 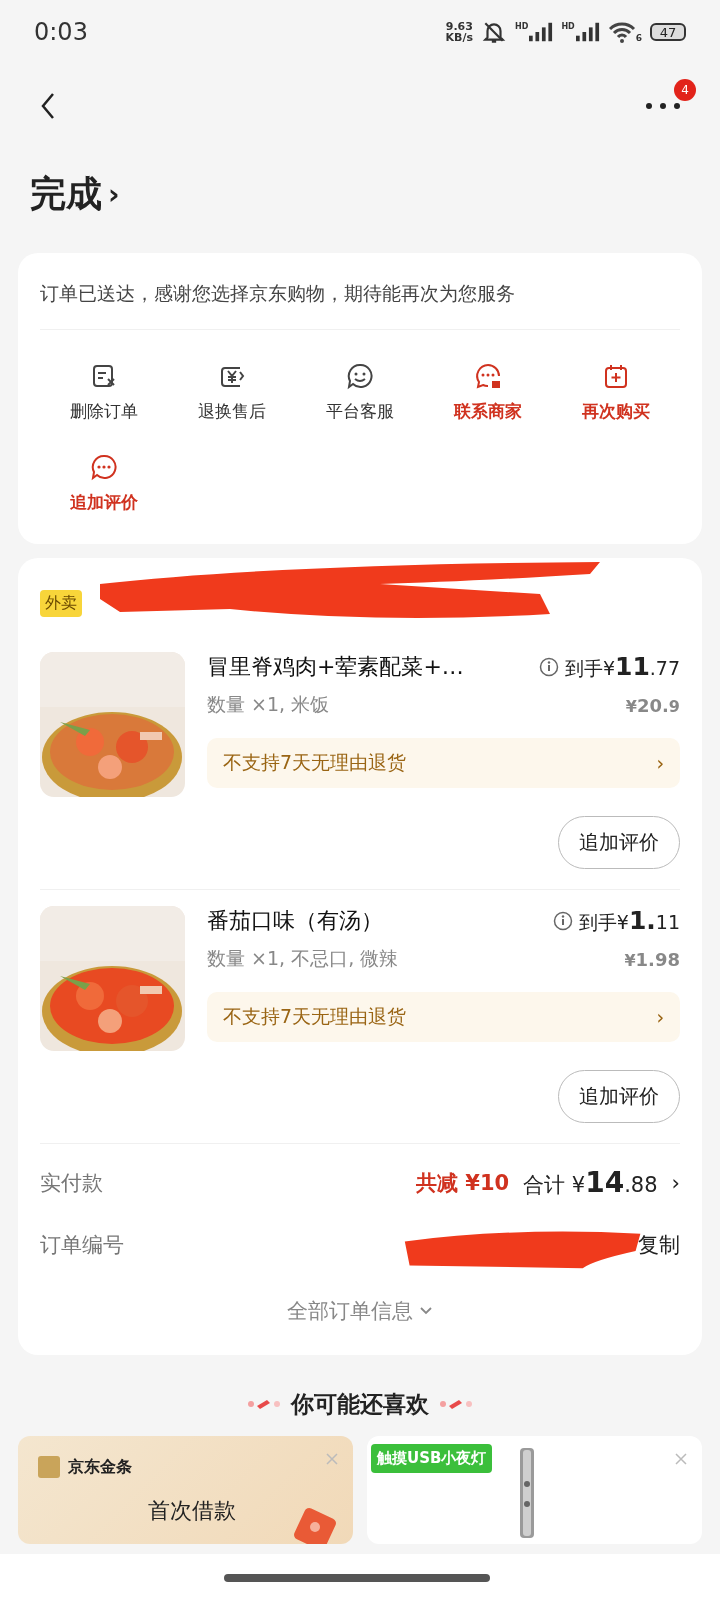 What do you see at coordinates (622, 667) in the screenshot?
I see `net-price: 到手¥11.77` at bounding box center [622, 667].